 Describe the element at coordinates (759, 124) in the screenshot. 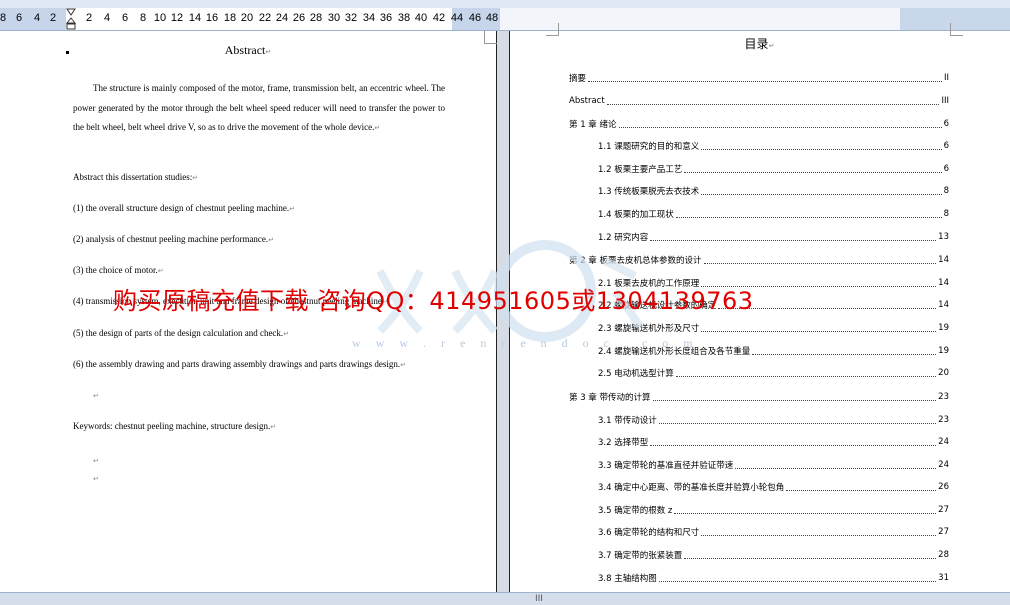

I see `toc-entry: 第 1 章 绪论 6` at that location.